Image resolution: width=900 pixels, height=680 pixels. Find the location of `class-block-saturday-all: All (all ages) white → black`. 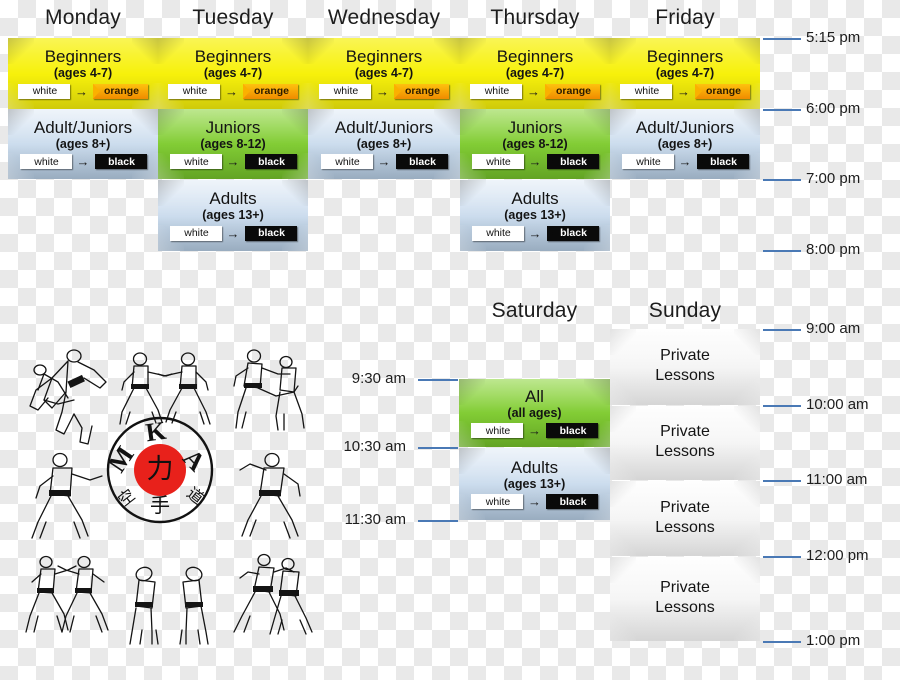

class-block-saturday-all: All (all ages) white → black is located at coordinates (534, 413).